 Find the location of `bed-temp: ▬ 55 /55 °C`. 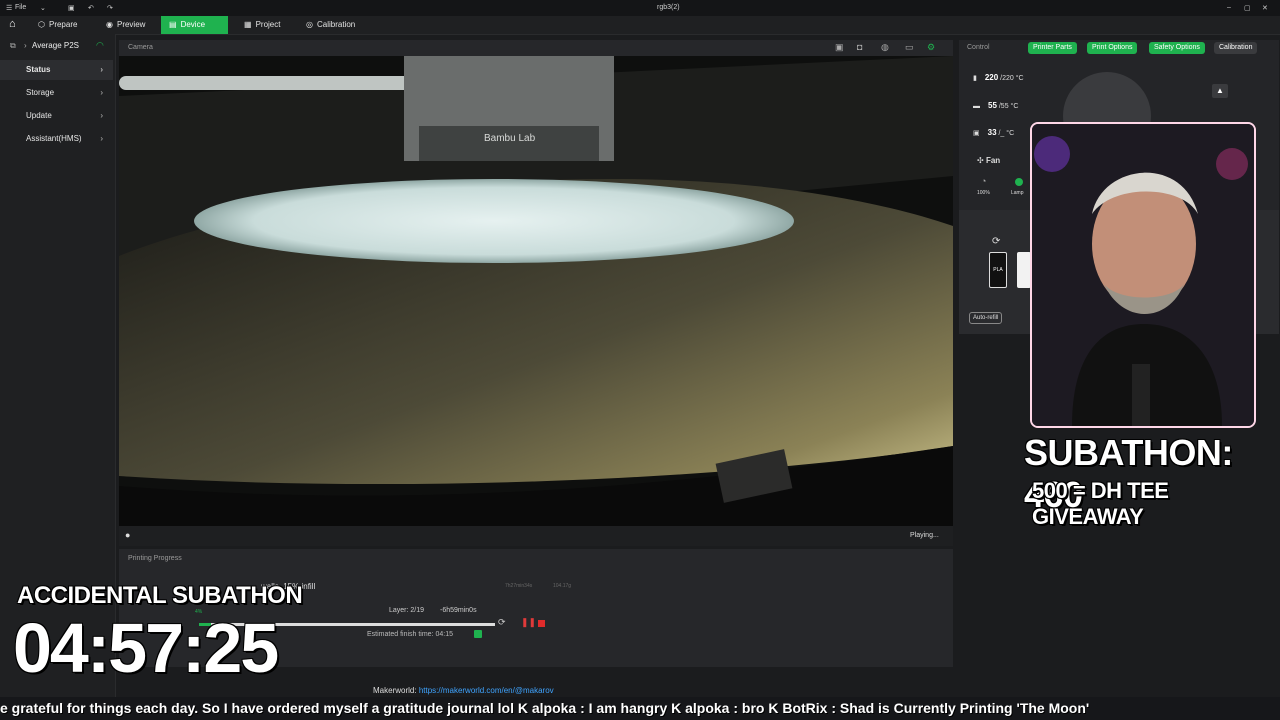

bed-temp: ▬ 55 /55 °C is located at coordinates (995, 105).